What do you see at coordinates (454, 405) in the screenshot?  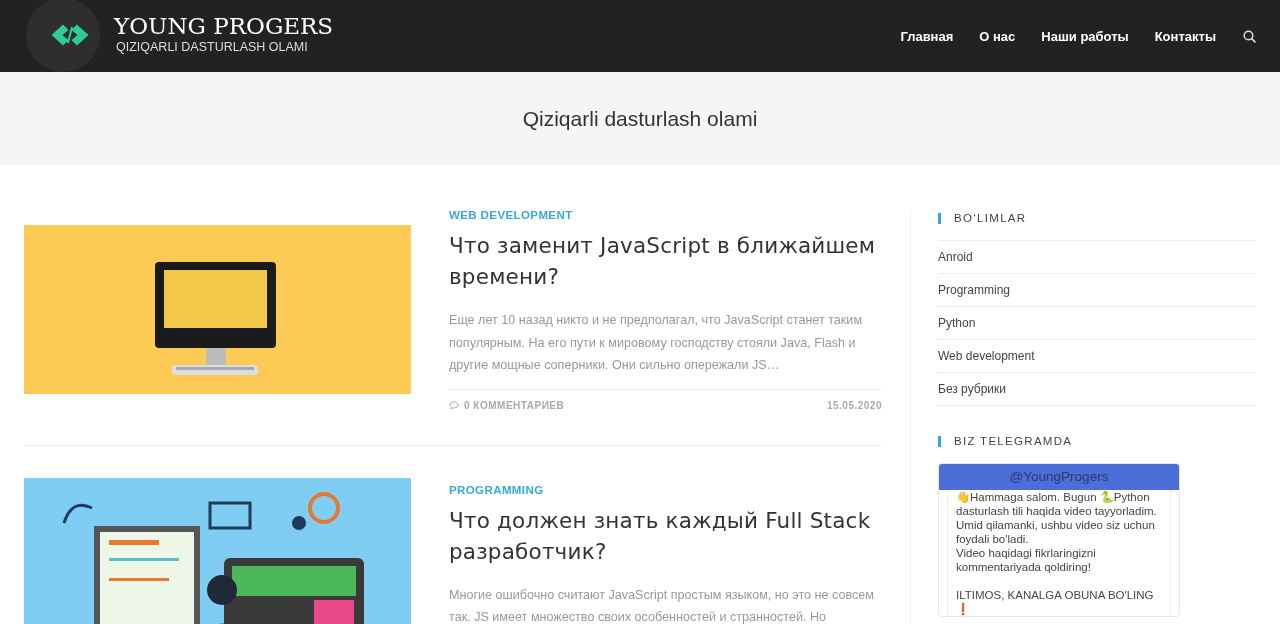 I see `comment-icon` at bounding box center [454, 405].